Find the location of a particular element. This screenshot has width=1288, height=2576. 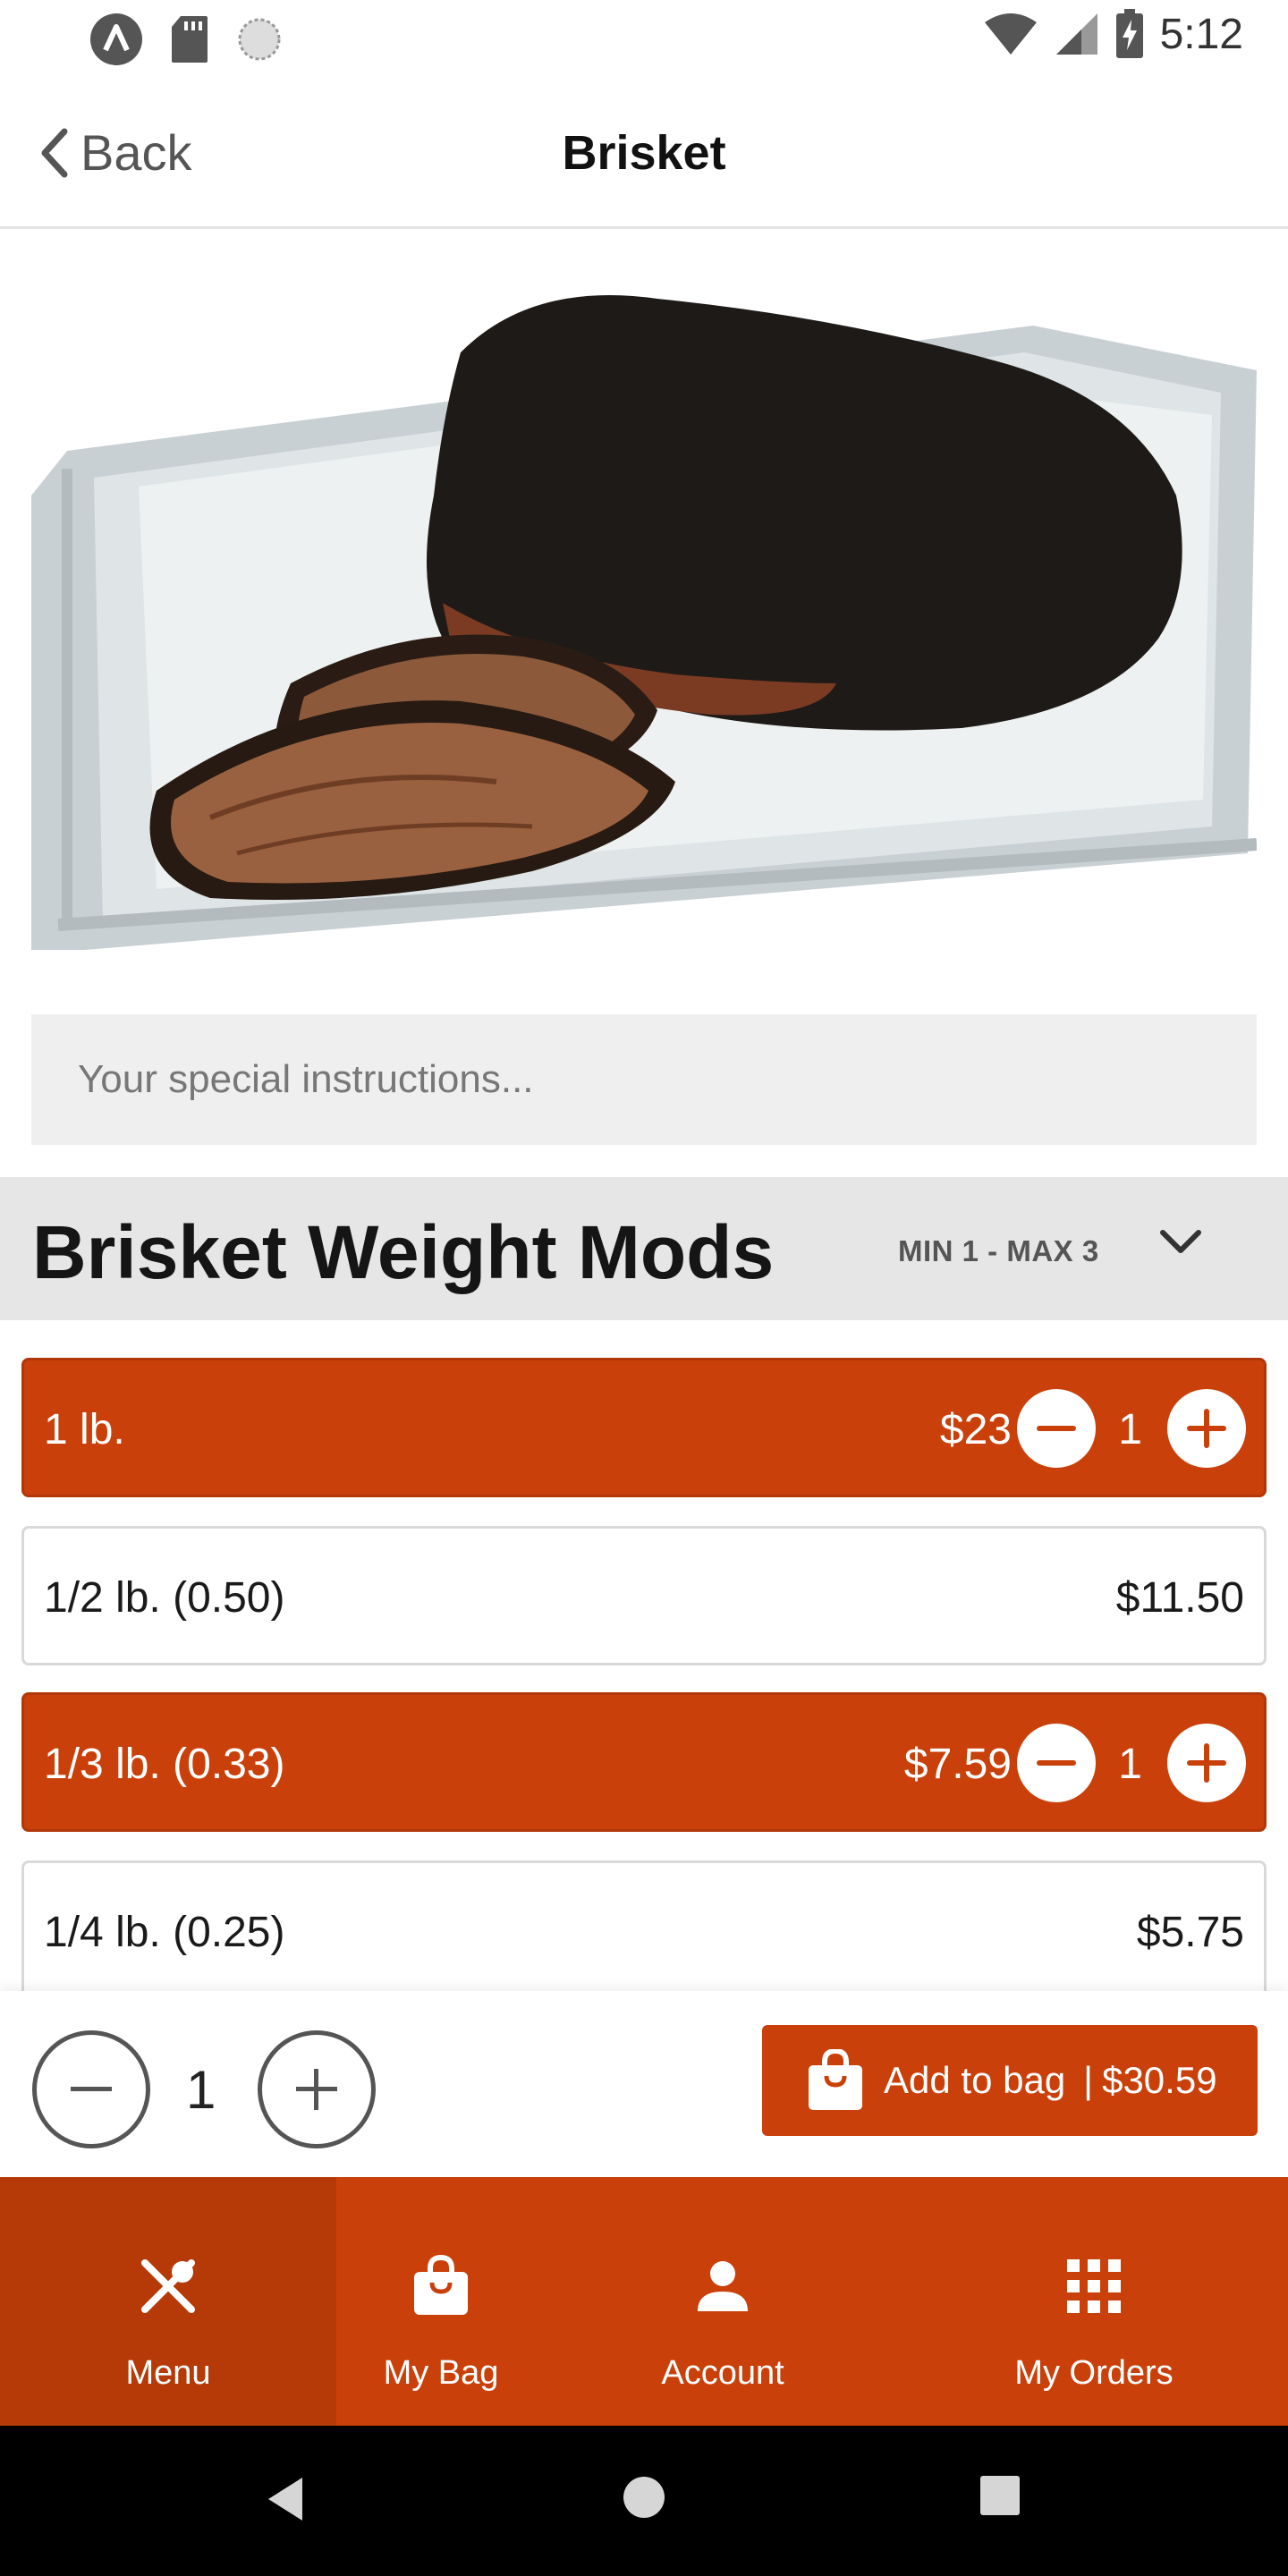

nav-item-my-orders: My Orders is located at coordinates (1094, 2301).